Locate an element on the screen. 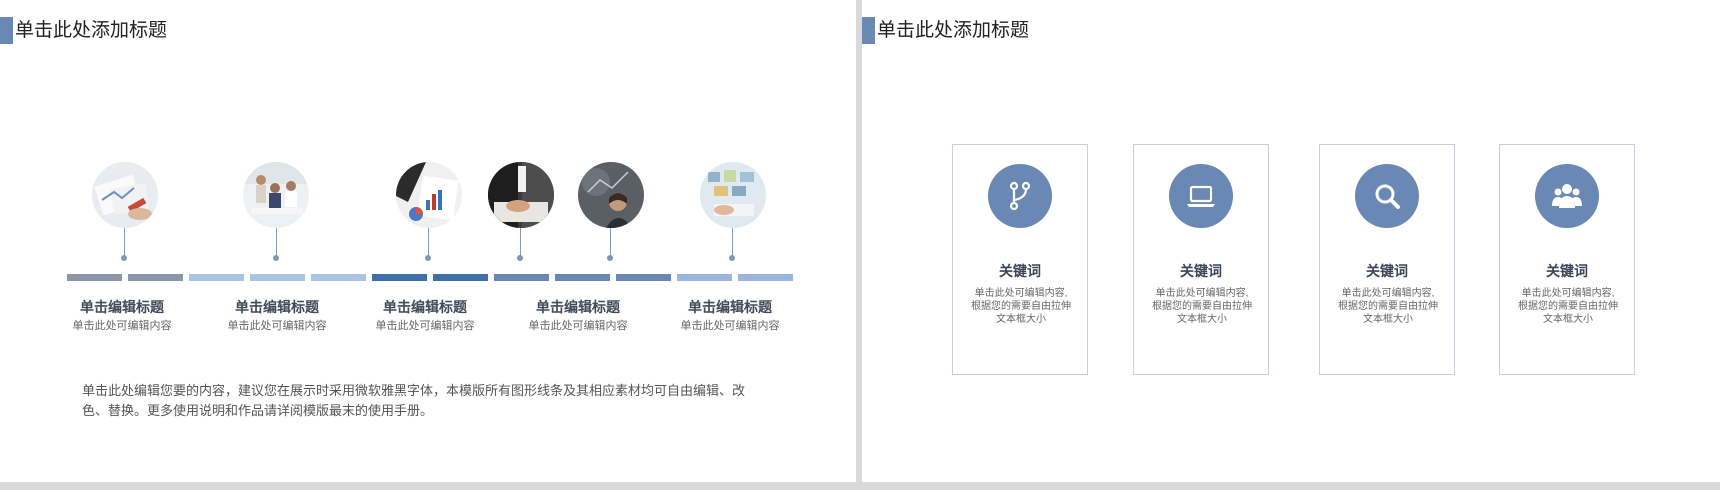 The image size is (1720, 490). photo-laptop-workspace is located at coordinates (733, 195).